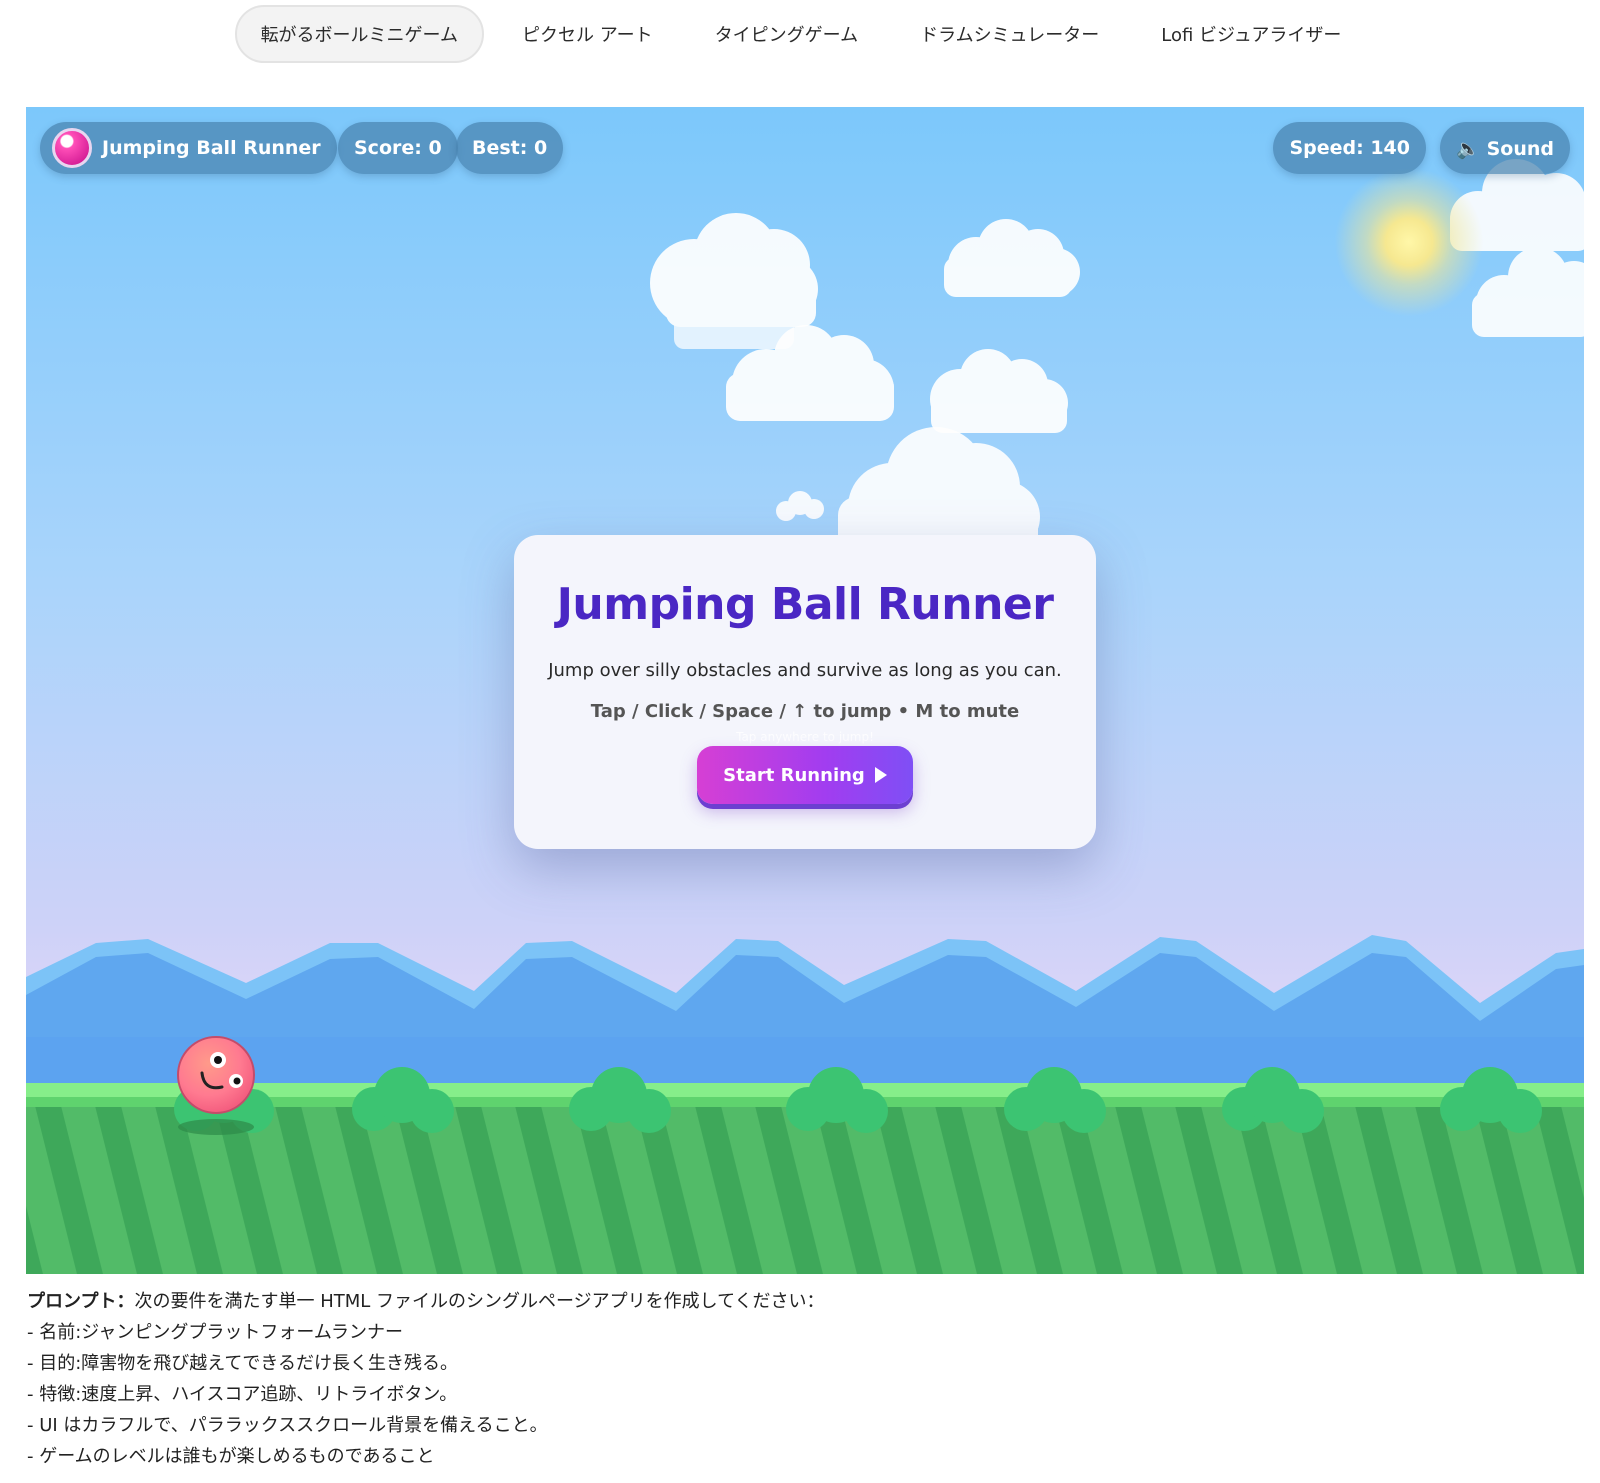  Describe the element at coordinates (242, 1394) in the screenshot. I see `prompt-line: - 特徴:速度上昇、ハイスコア追跡、リトライボタン。` at that location.